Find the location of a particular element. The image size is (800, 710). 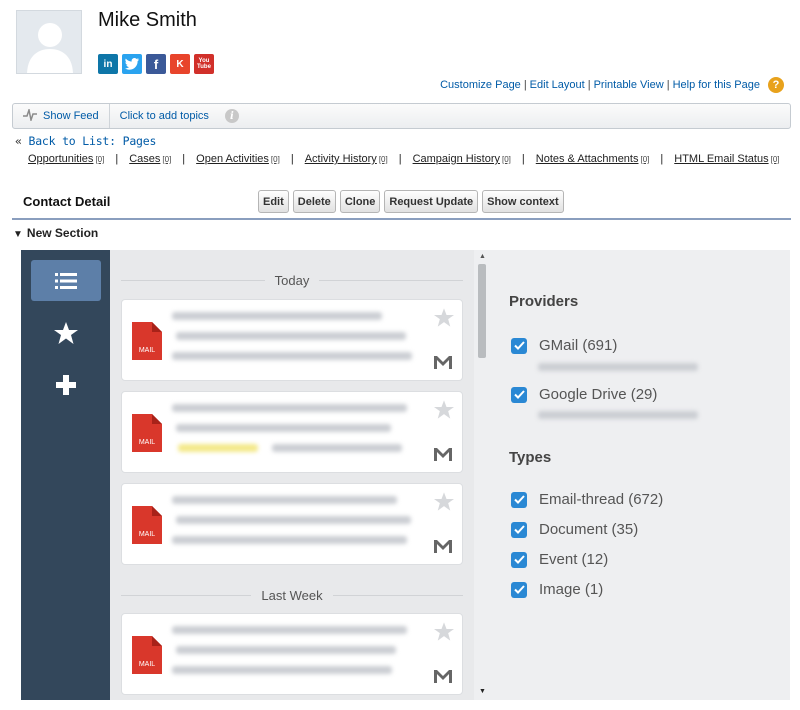

related-link-label: Open Activities is located at coordinates (232, 159).